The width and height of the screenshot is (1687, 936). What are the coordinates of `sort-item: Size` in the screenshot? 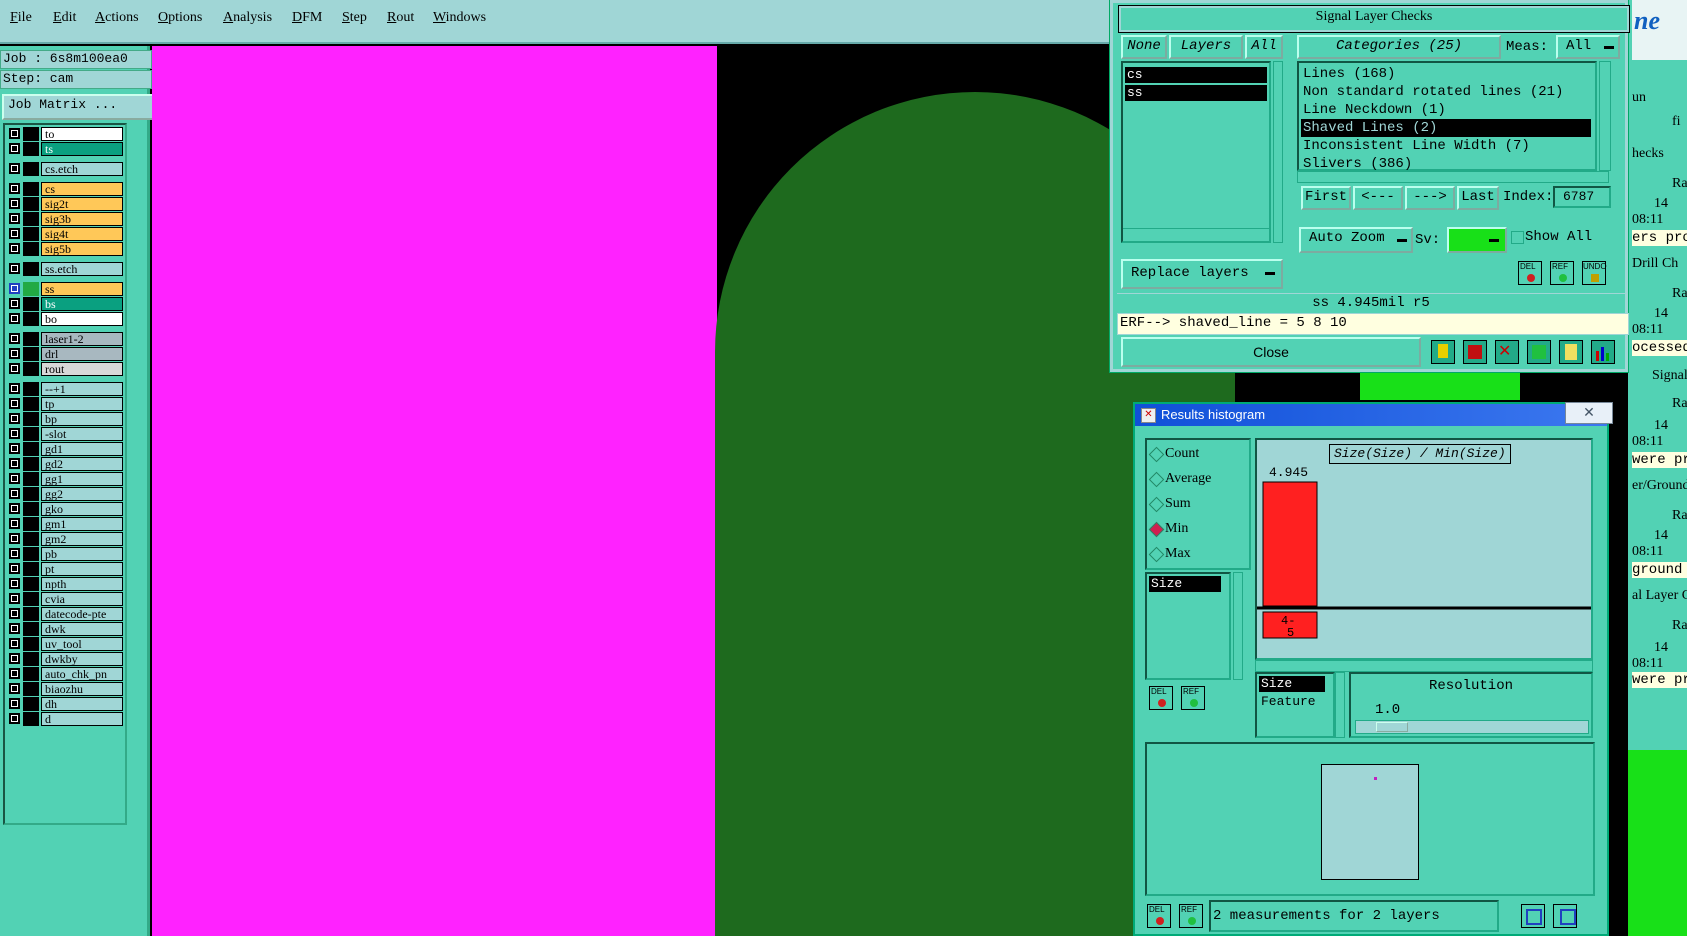 It's located at (1292, 684).